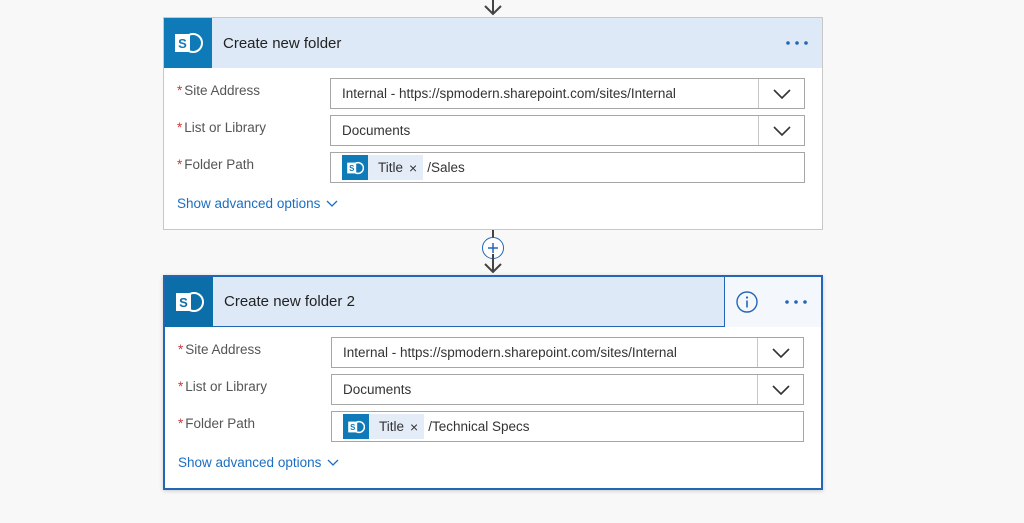 This screenshot has width=1024, height=523. Describe the element at coordinates (282, 43) in the screenshot. I see `card-title: Create new folder` at that location.